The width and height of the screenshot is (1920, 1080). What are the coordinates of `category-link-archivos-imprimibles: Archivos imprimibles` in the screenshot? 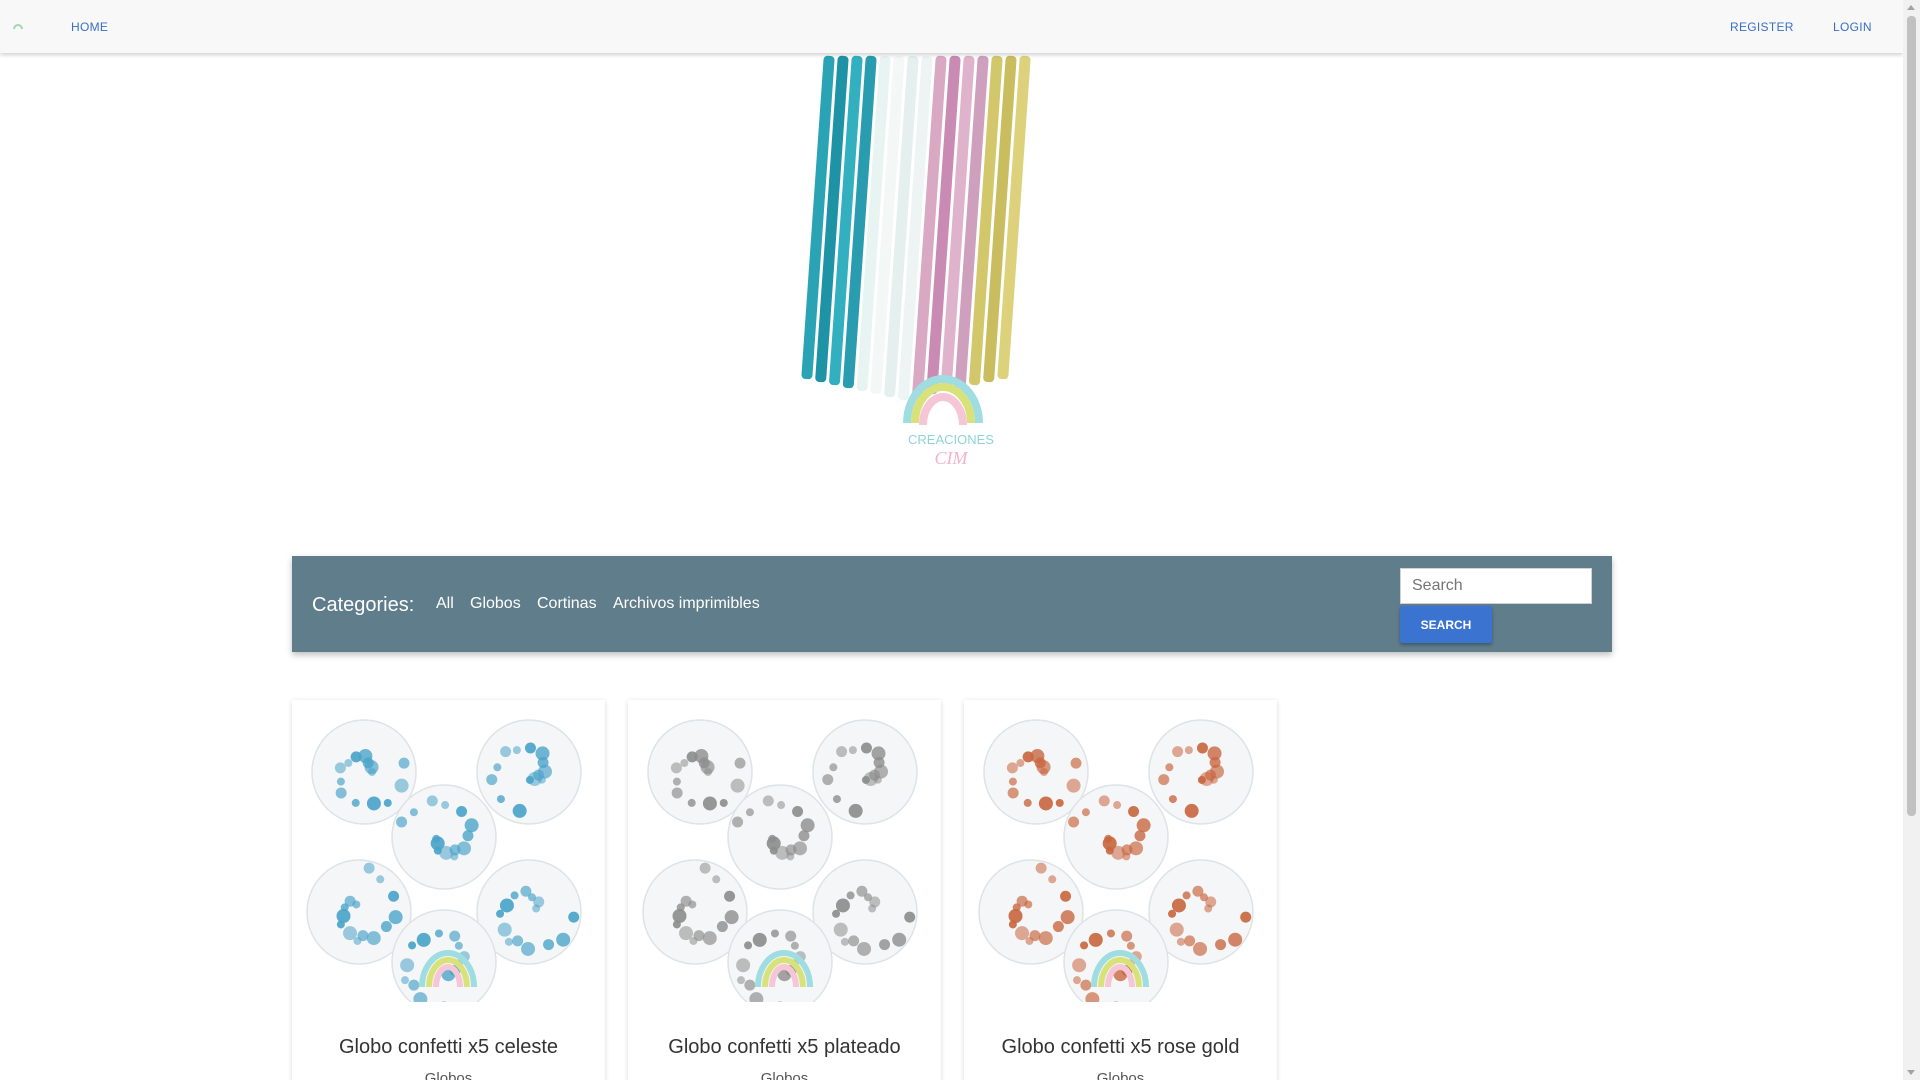 It's located at (686, 604).